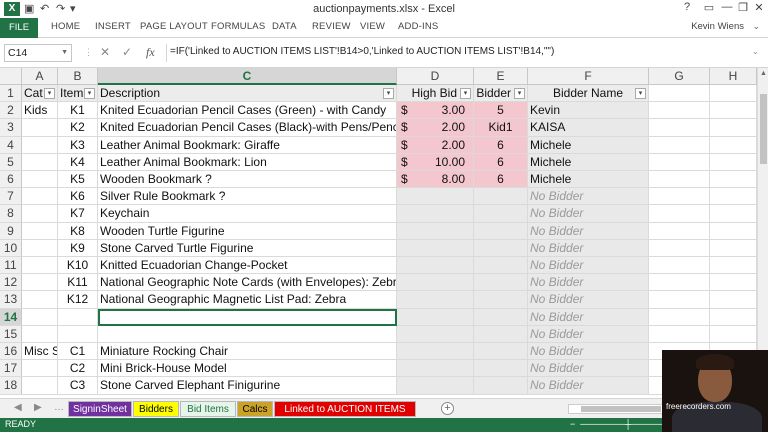 The image size is (768, 432). I want to click on cell-f3: KAISA, so click(588, 128).